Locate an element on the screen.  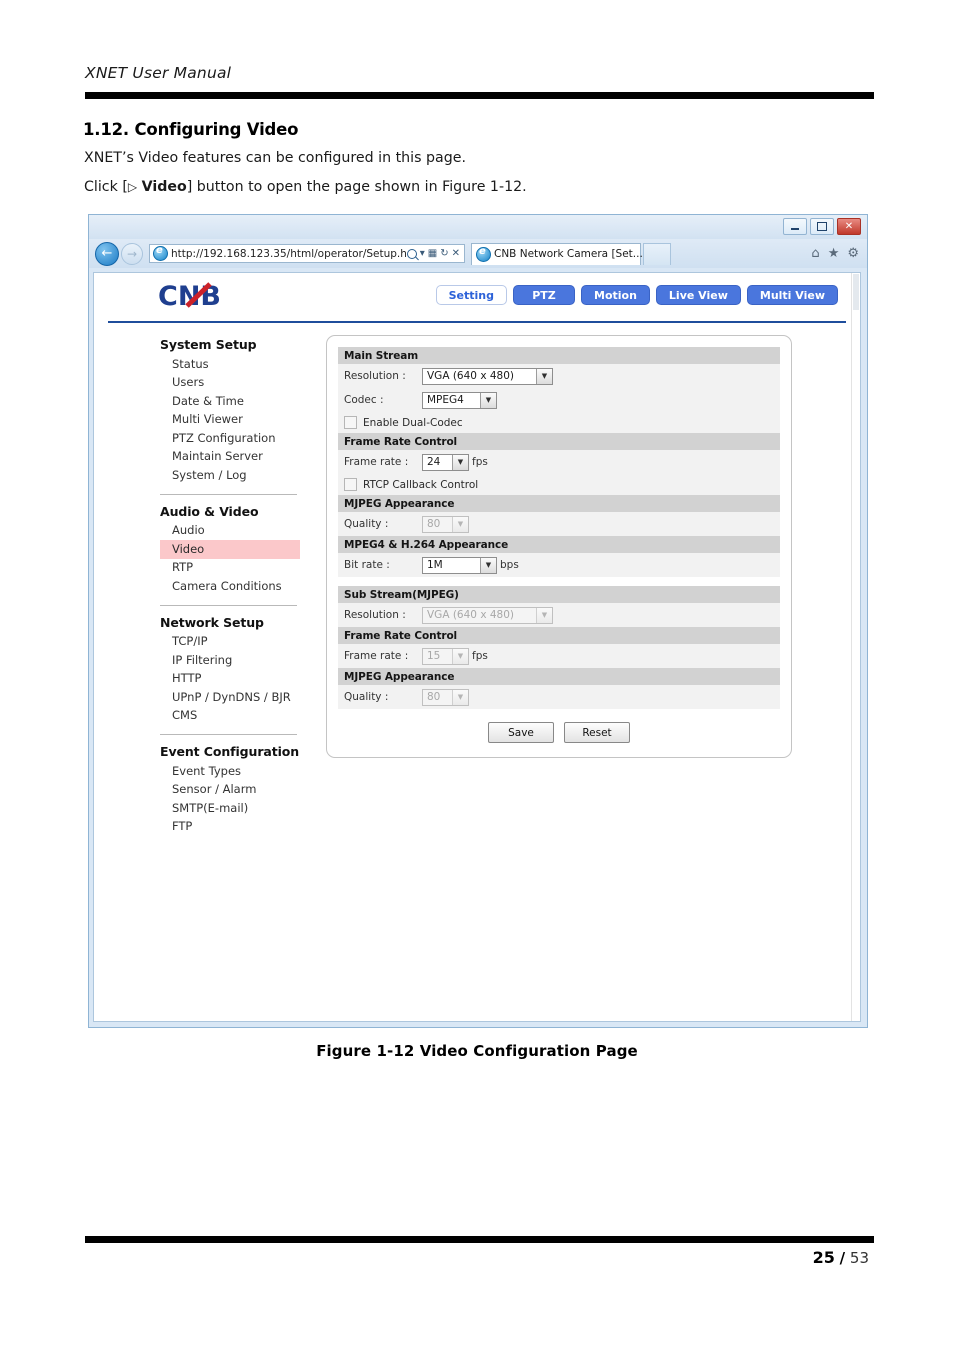
search-icon is located at coordinates (411, 253).